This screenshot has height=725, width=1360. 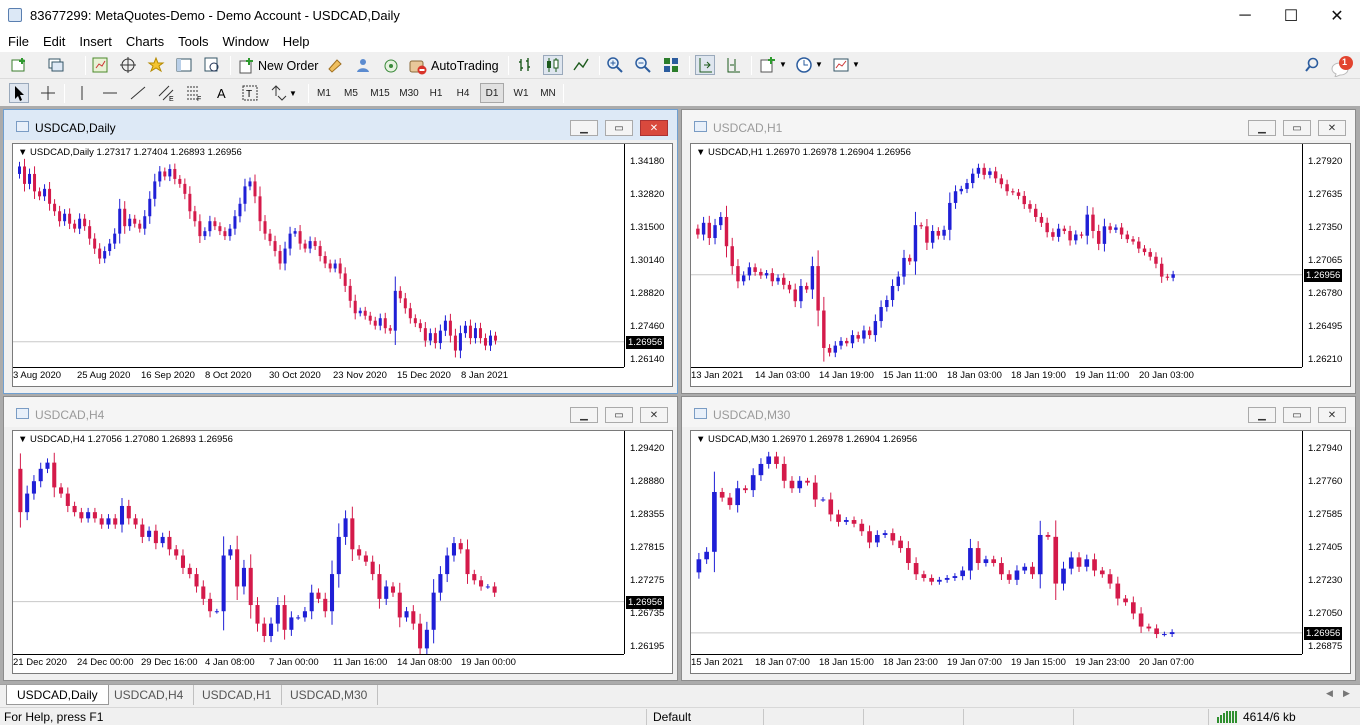 What do you see at coordinates (615, 65) in the screenshot?
I see `zoom-in-icon` at bounding box center [615, 65].